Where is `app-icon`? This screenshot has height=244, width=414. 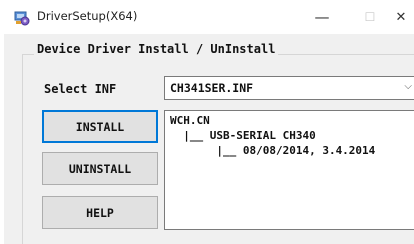
app-icon is located at coordinates (23, 18).